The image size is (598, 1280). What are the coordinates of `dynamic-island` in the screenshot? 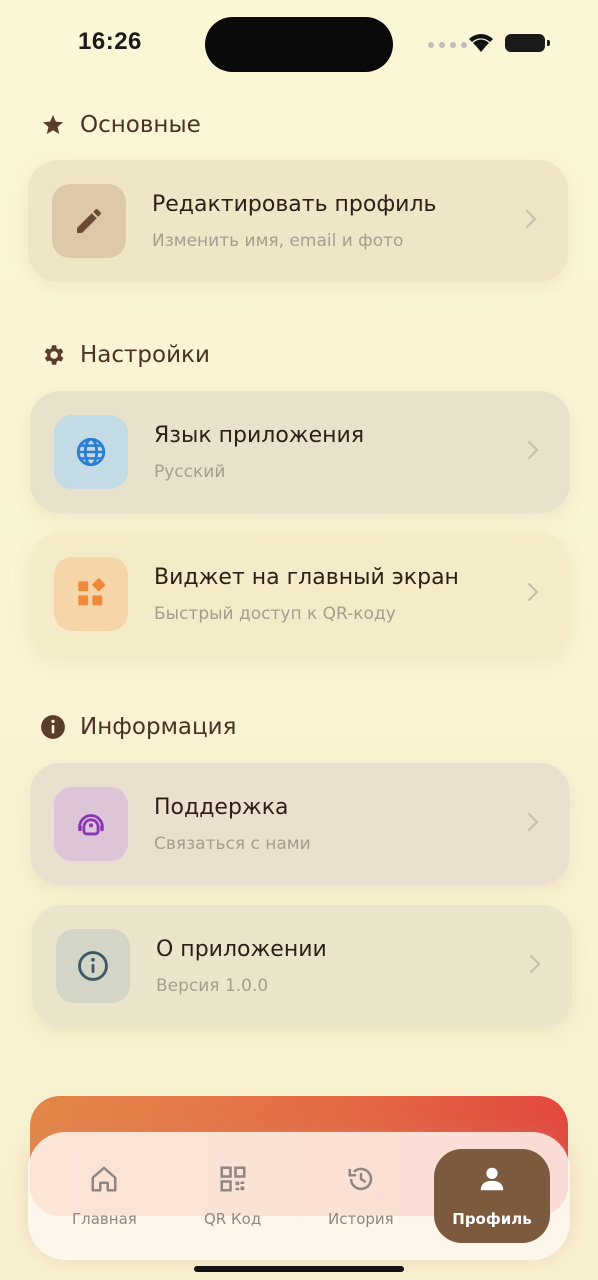 It's located at (299, 44).